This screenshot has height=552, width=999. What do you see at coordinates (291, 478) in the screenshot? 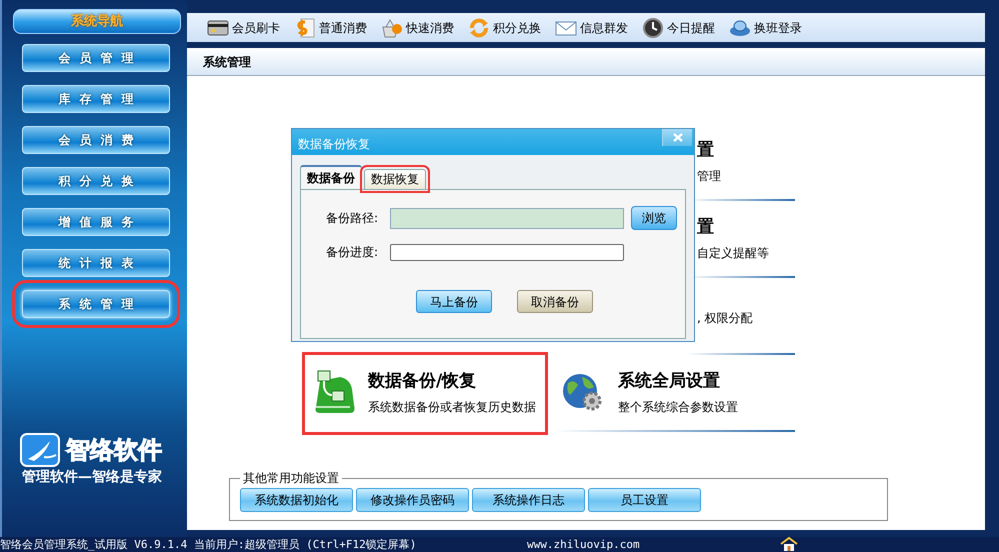
I see `group-title: 其他常用功能设置` at bounding box center [291, 478].